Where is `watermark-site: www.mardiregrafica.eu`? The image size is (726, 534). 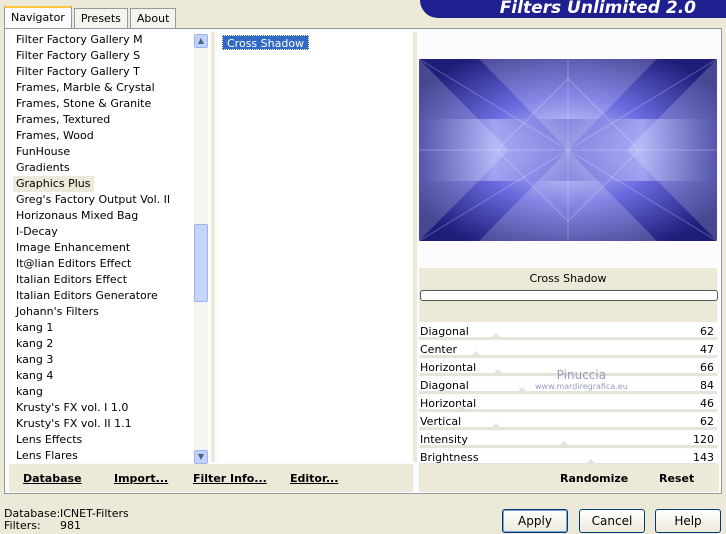
watermark-site: www.mardiregrafica.eu is located at coordinates (581, 386).